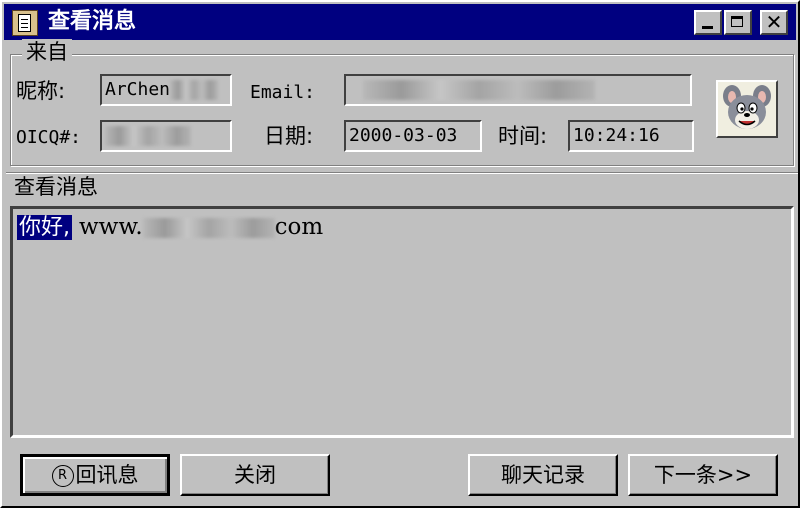 This screenshot has height=508, width=800. Describe the element at coordinates (92, 21) in the screenshot. I see `window-title: 查看消息` at that location.